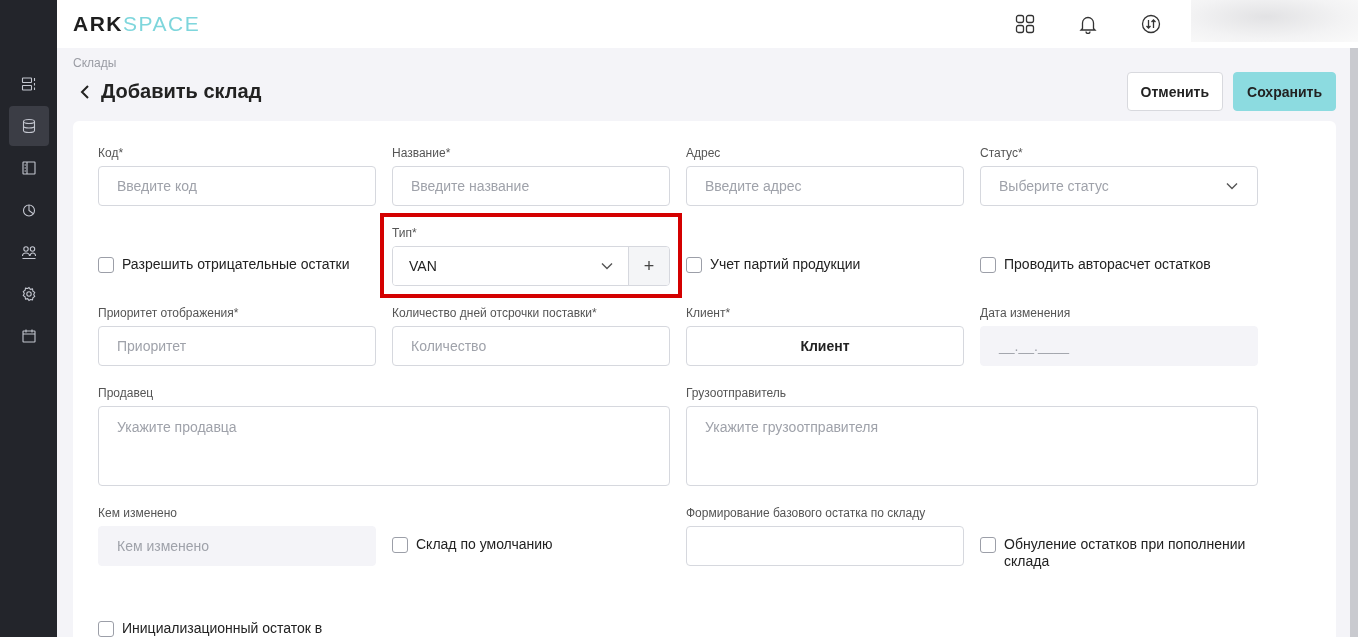 This screenshot has height=637, width=1358. I want to click on field-label: Приоритет отображения*, so click(169, 313).